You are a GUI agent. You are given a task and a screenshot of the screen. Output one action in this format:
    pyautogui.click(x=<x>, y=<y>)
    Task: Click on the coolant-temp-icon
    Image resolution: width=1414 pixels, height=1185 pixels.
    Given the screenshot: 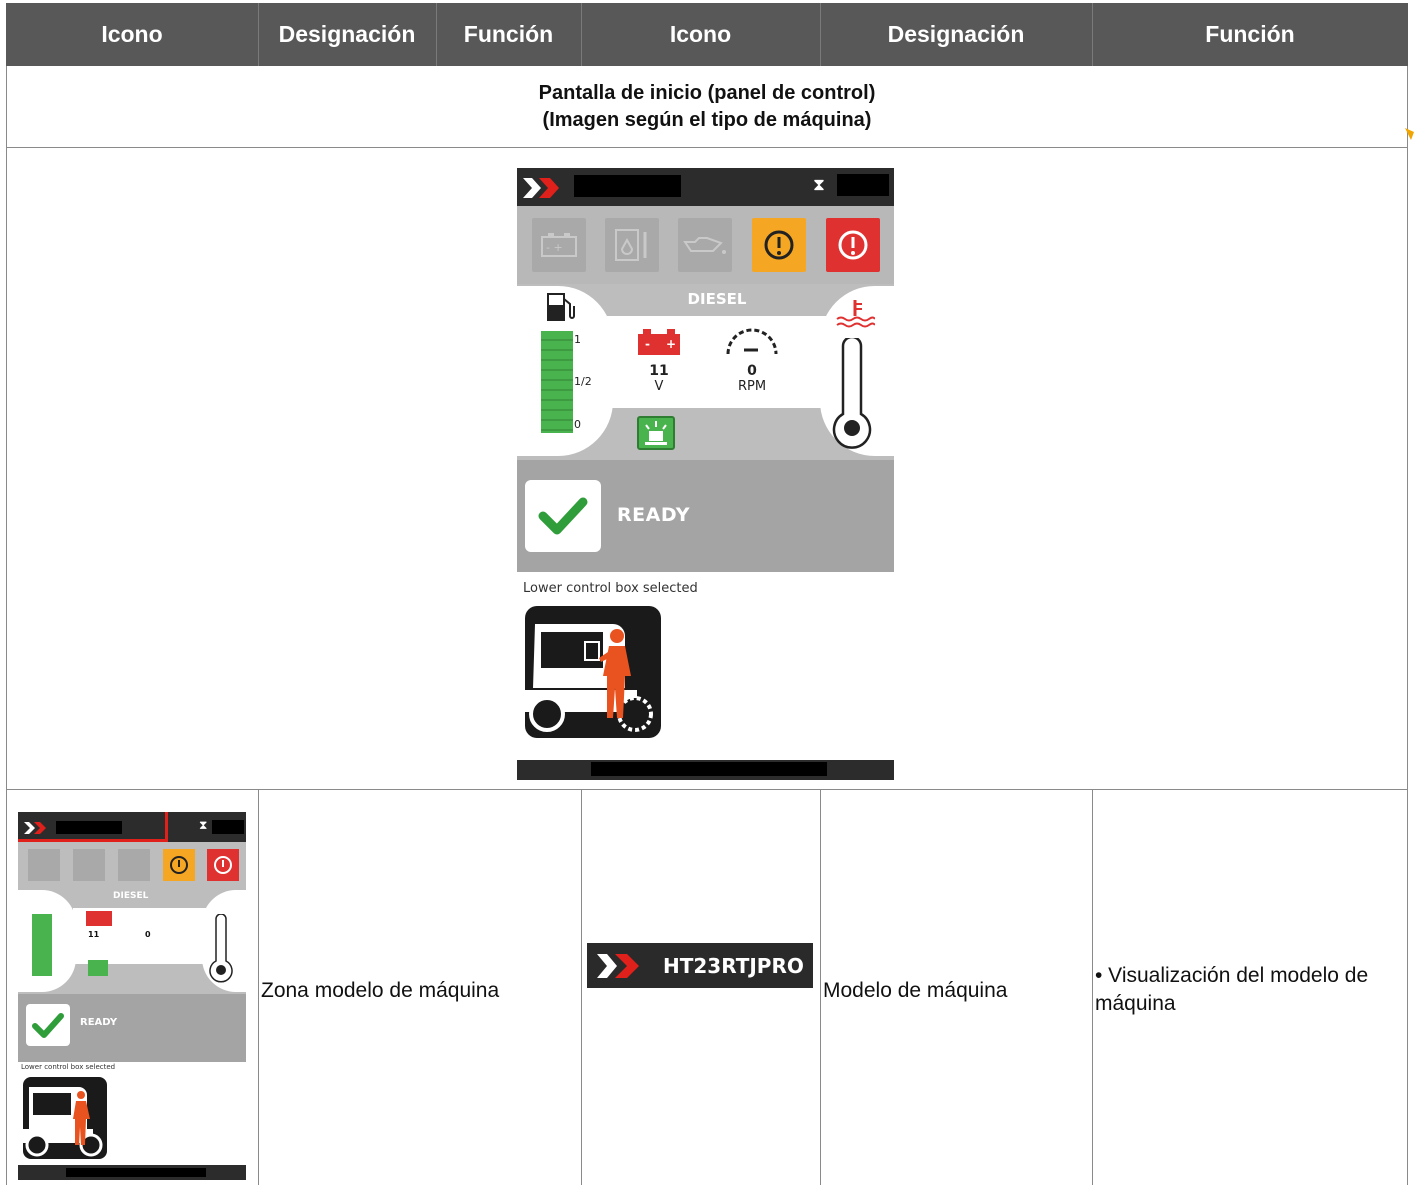 What is the action you would take?
    pyautogui.click(x=855, y=314)
    